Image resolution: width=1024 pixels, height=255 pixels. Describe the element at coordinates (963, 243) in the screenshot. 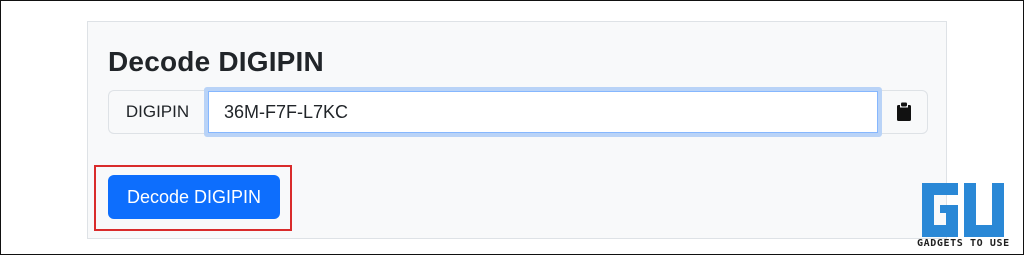

I see `watermark-text: GADGETS TO USE` at that location.